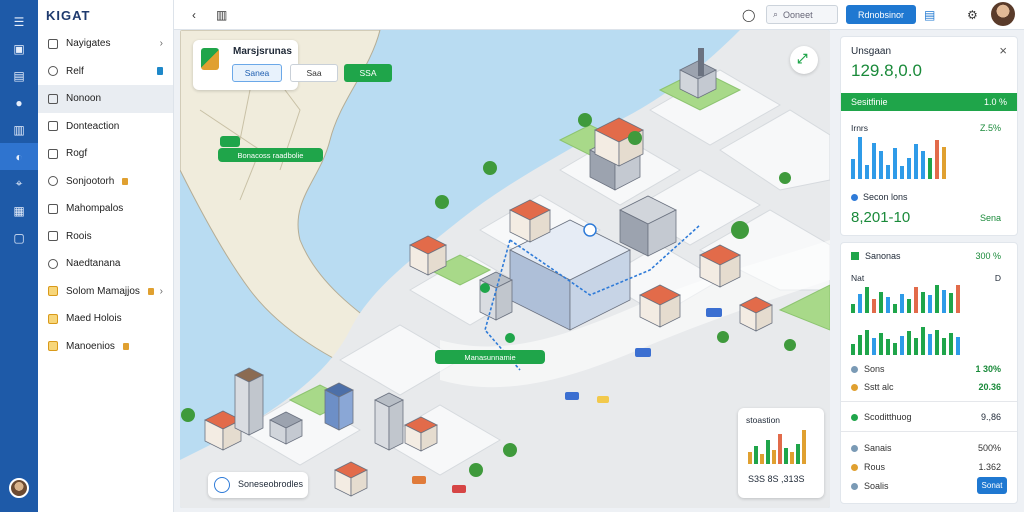 The height and width of the screenshot is (512, 1024). I want to click on sidebar-item-6: Sonjootorh, so click(105, 182).